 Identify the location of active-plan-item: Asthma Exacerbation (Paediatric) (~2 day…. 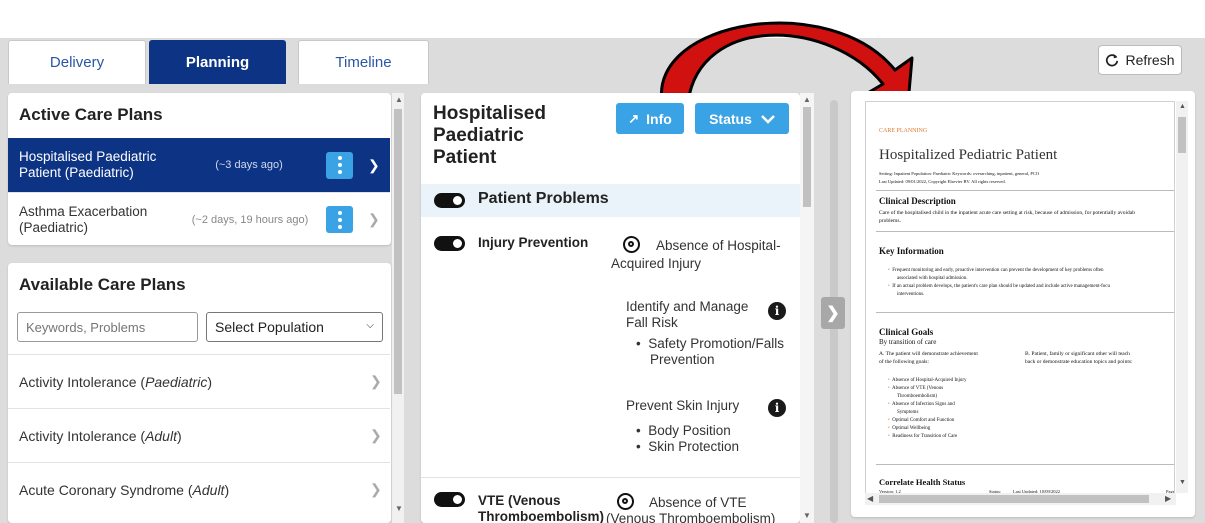
(199, 218).